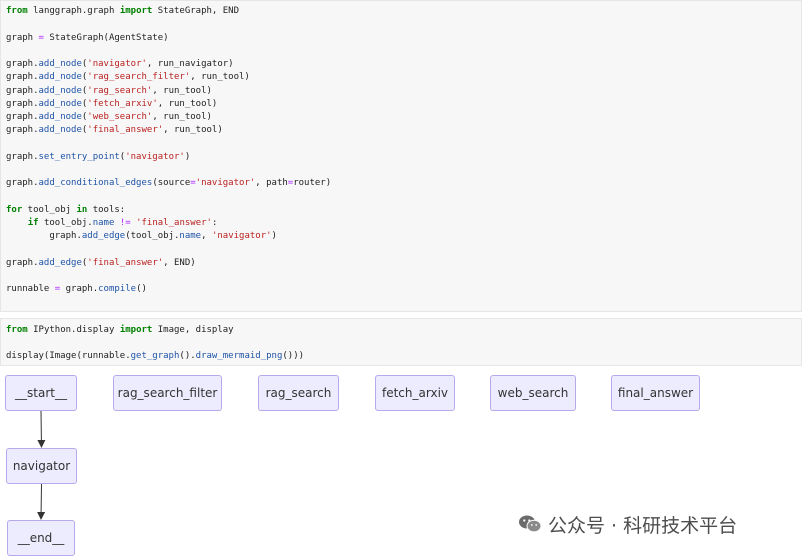 The image size is (808, 556). I want to click on watermark-text: 公众号 · 科研技术平台, so click(643, 525).